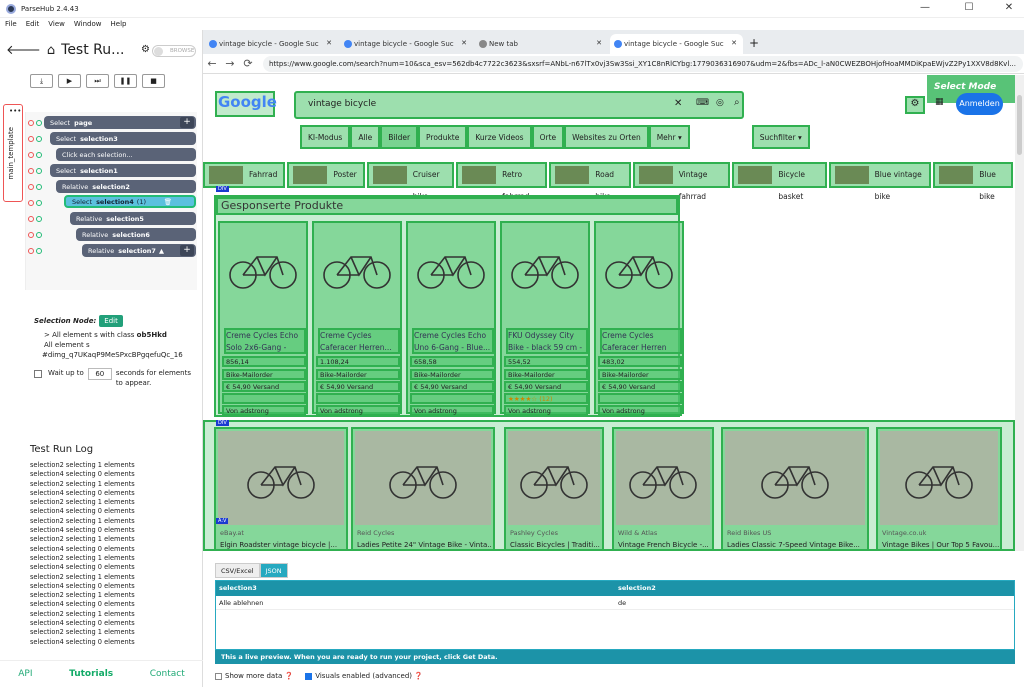  What do you see at coordinates (51, 50) in the screenshot?
I see `home-icon: ⌂` at bounding box center [51, 50].